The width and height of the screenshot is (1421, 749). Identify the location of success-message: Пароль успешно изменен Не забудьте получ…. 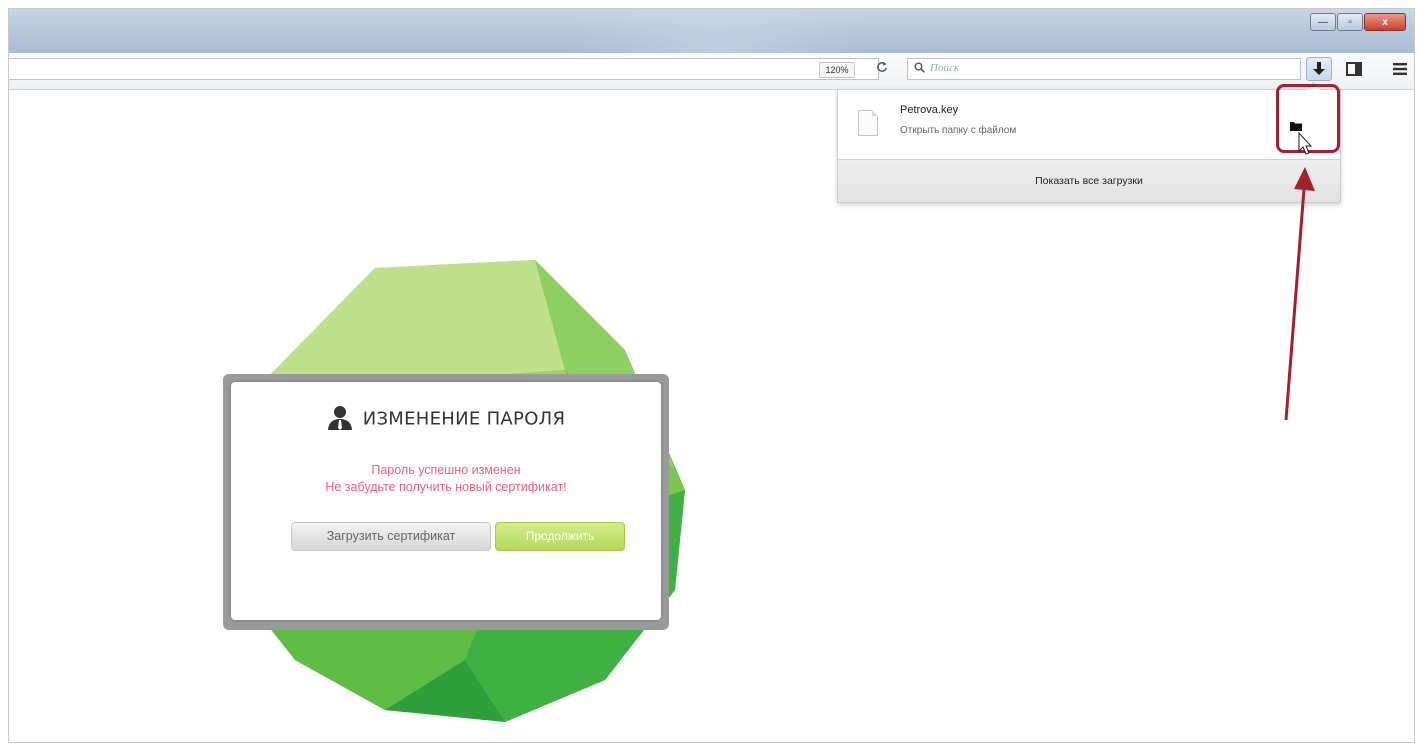
(446, 479).